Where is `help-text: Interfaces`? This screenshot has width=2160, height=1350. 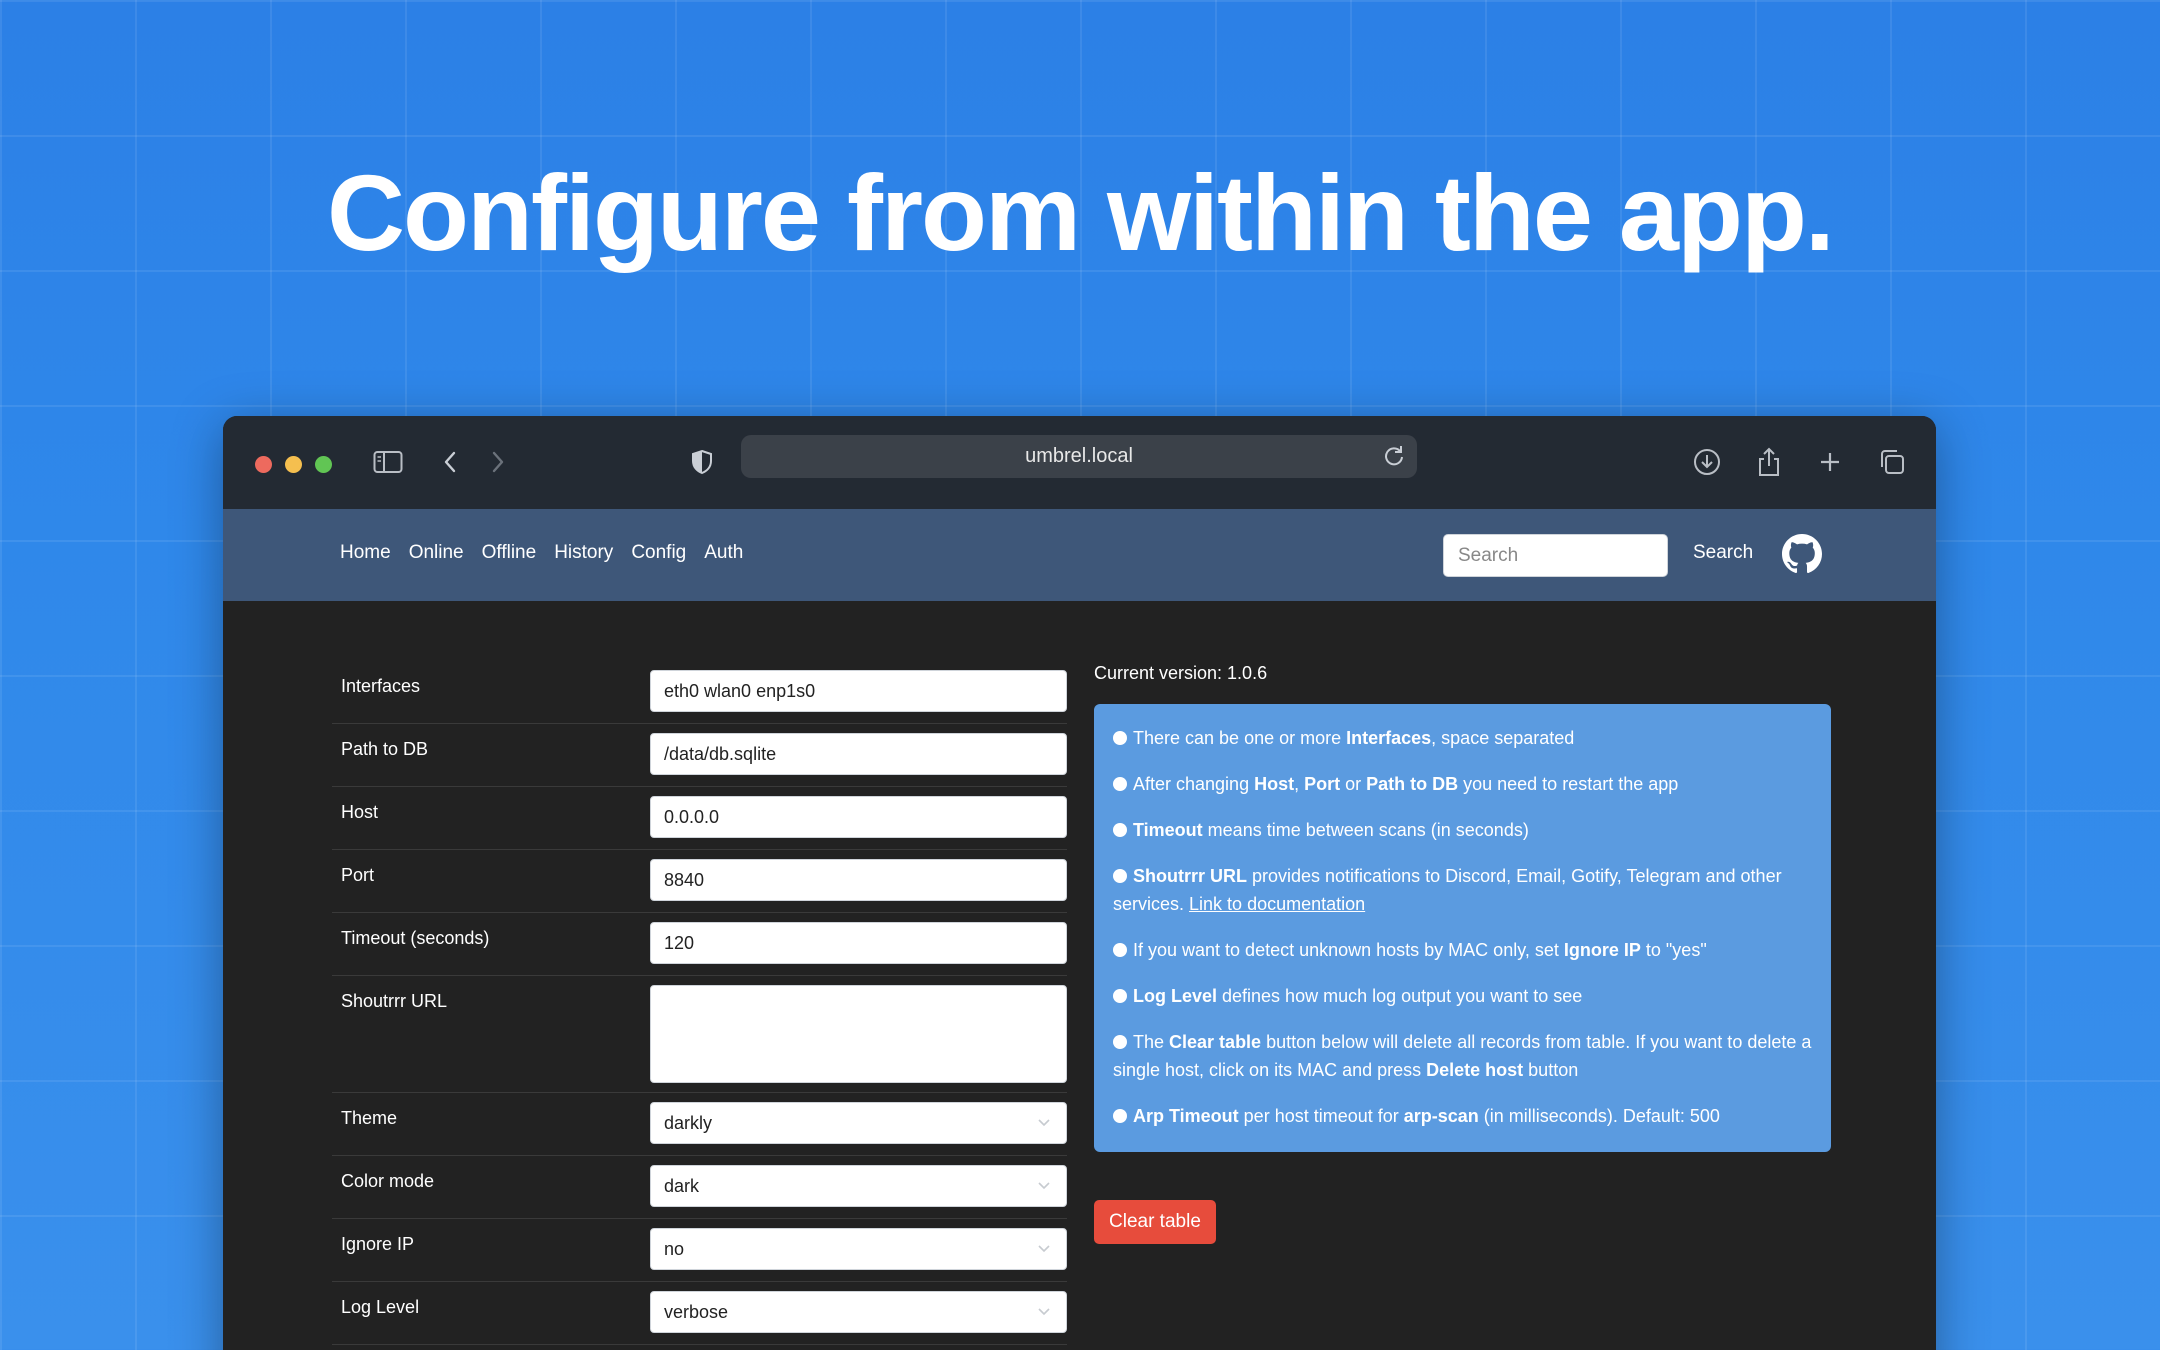 help-text: Interfaces is located at coordinates (1389, 738).